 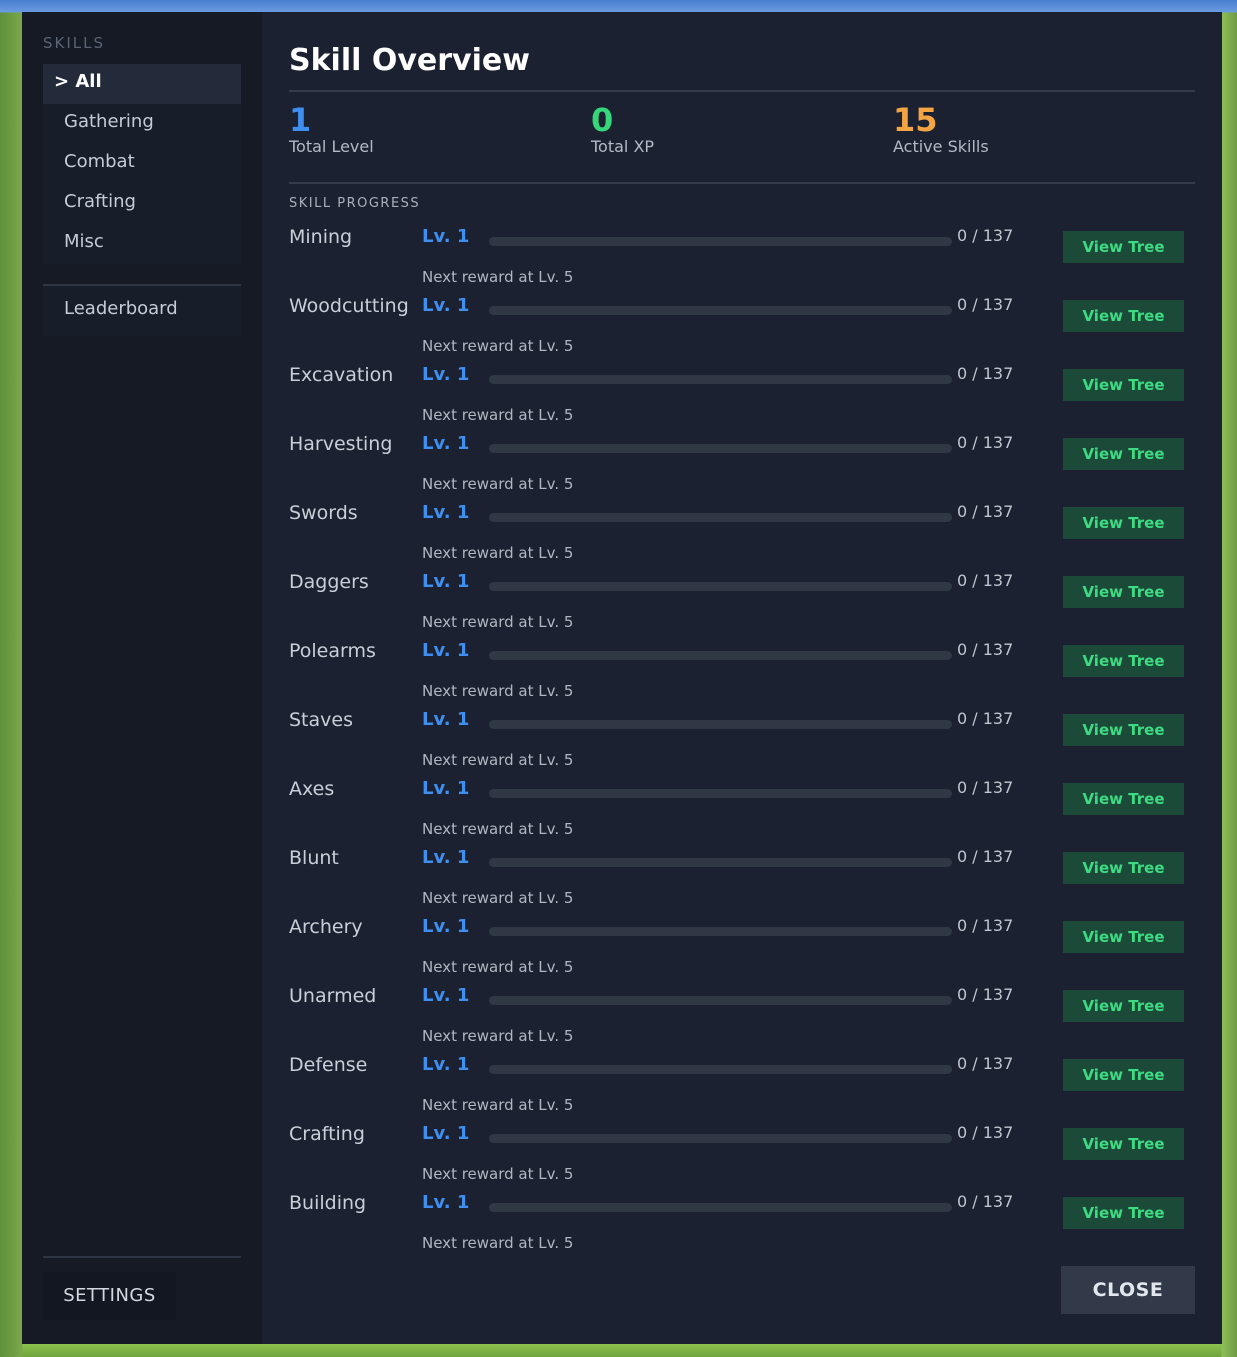 What do you see at coordinates (332, 651) in the screenshot?
I see `skill-name: Polearms` at bounding box center [332, 651].